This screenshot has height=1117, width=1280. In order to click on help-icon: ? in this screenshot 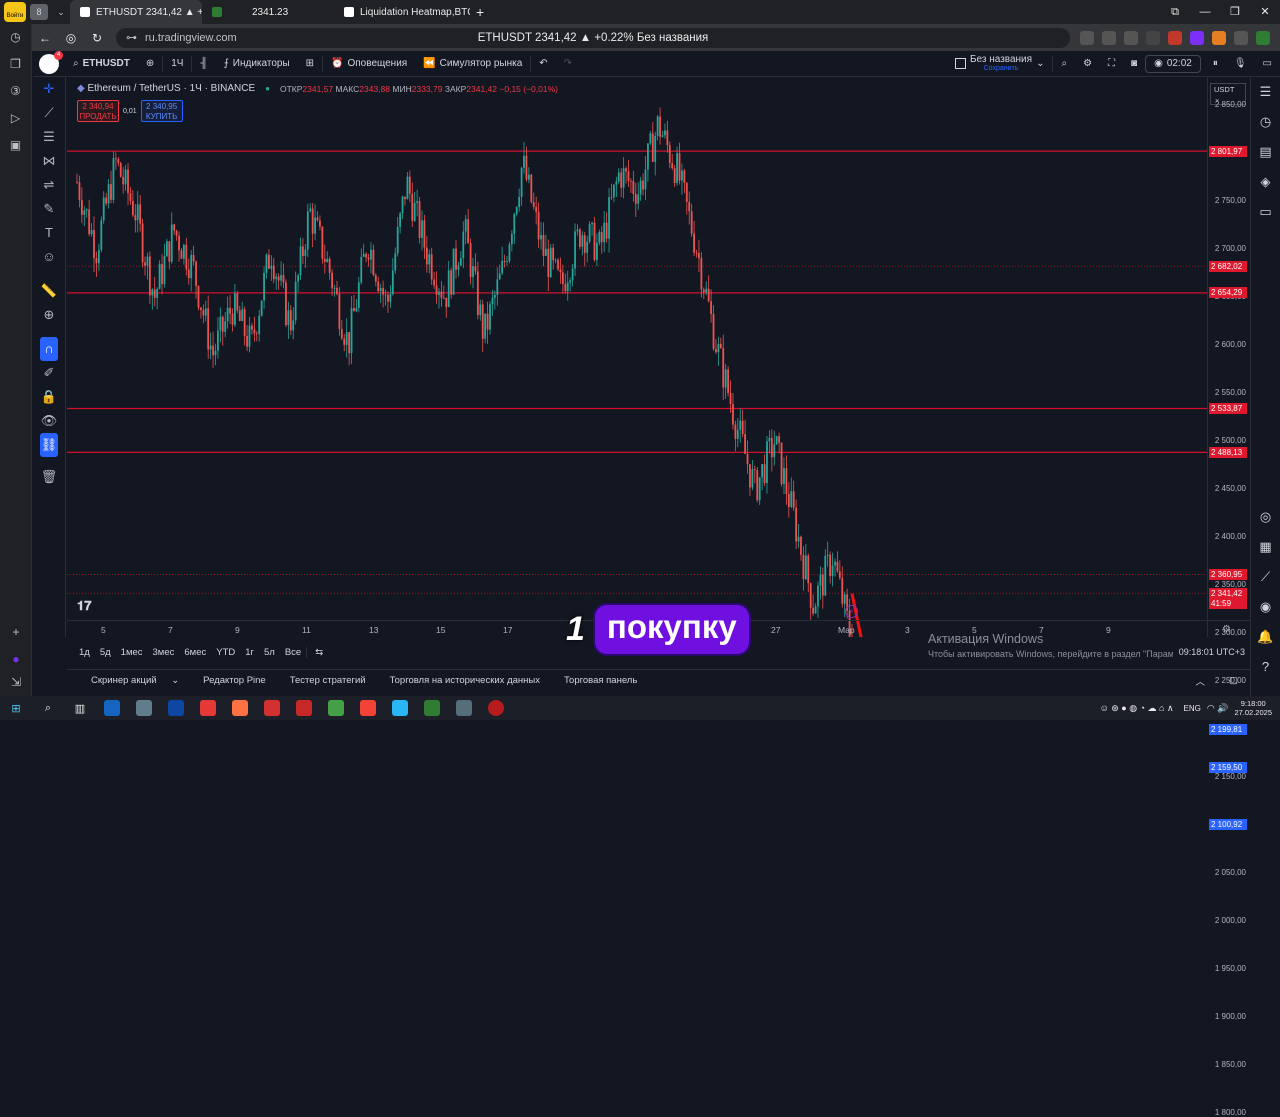, I will do `click(1265, 667)`.